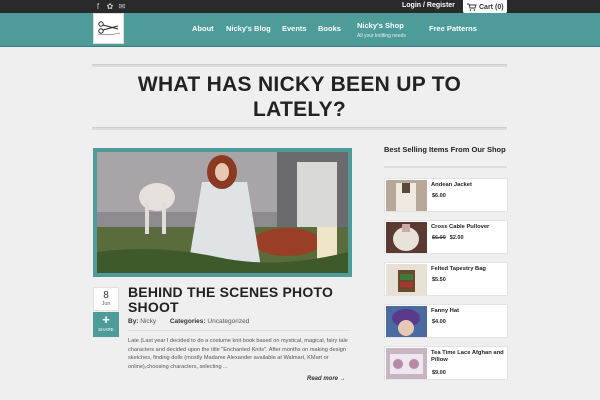 The image size is (600, 400). What do you see at coordinates (468, 311) in the screenshot?
I see `product-name: Fanny Hat` at bounding box center [468, 311].